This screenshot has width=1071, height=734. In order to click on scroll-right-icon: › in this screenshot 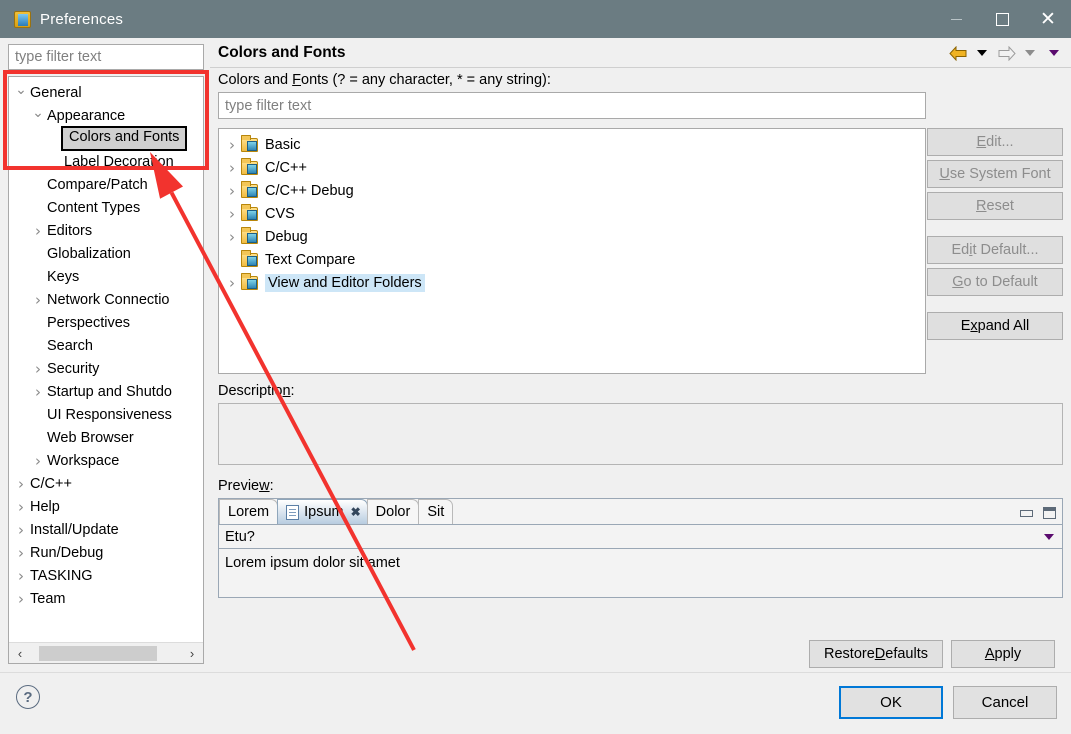, I will do `click(192, 653)`.